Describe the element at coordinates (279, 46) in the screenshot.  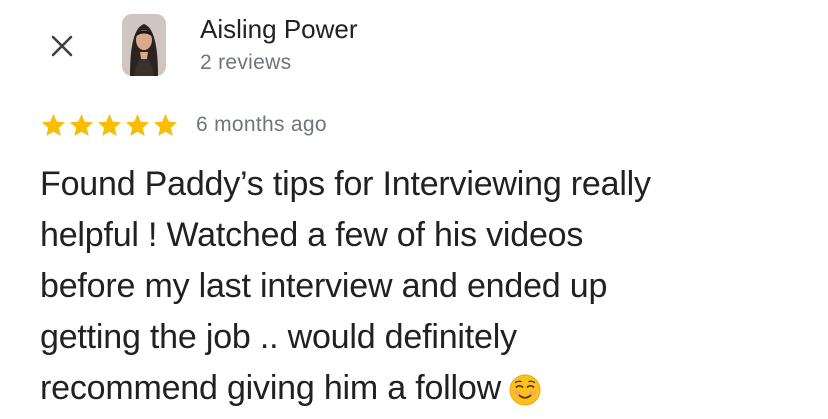
I see `author-info: Aisling Power 2 reviews` at that location.